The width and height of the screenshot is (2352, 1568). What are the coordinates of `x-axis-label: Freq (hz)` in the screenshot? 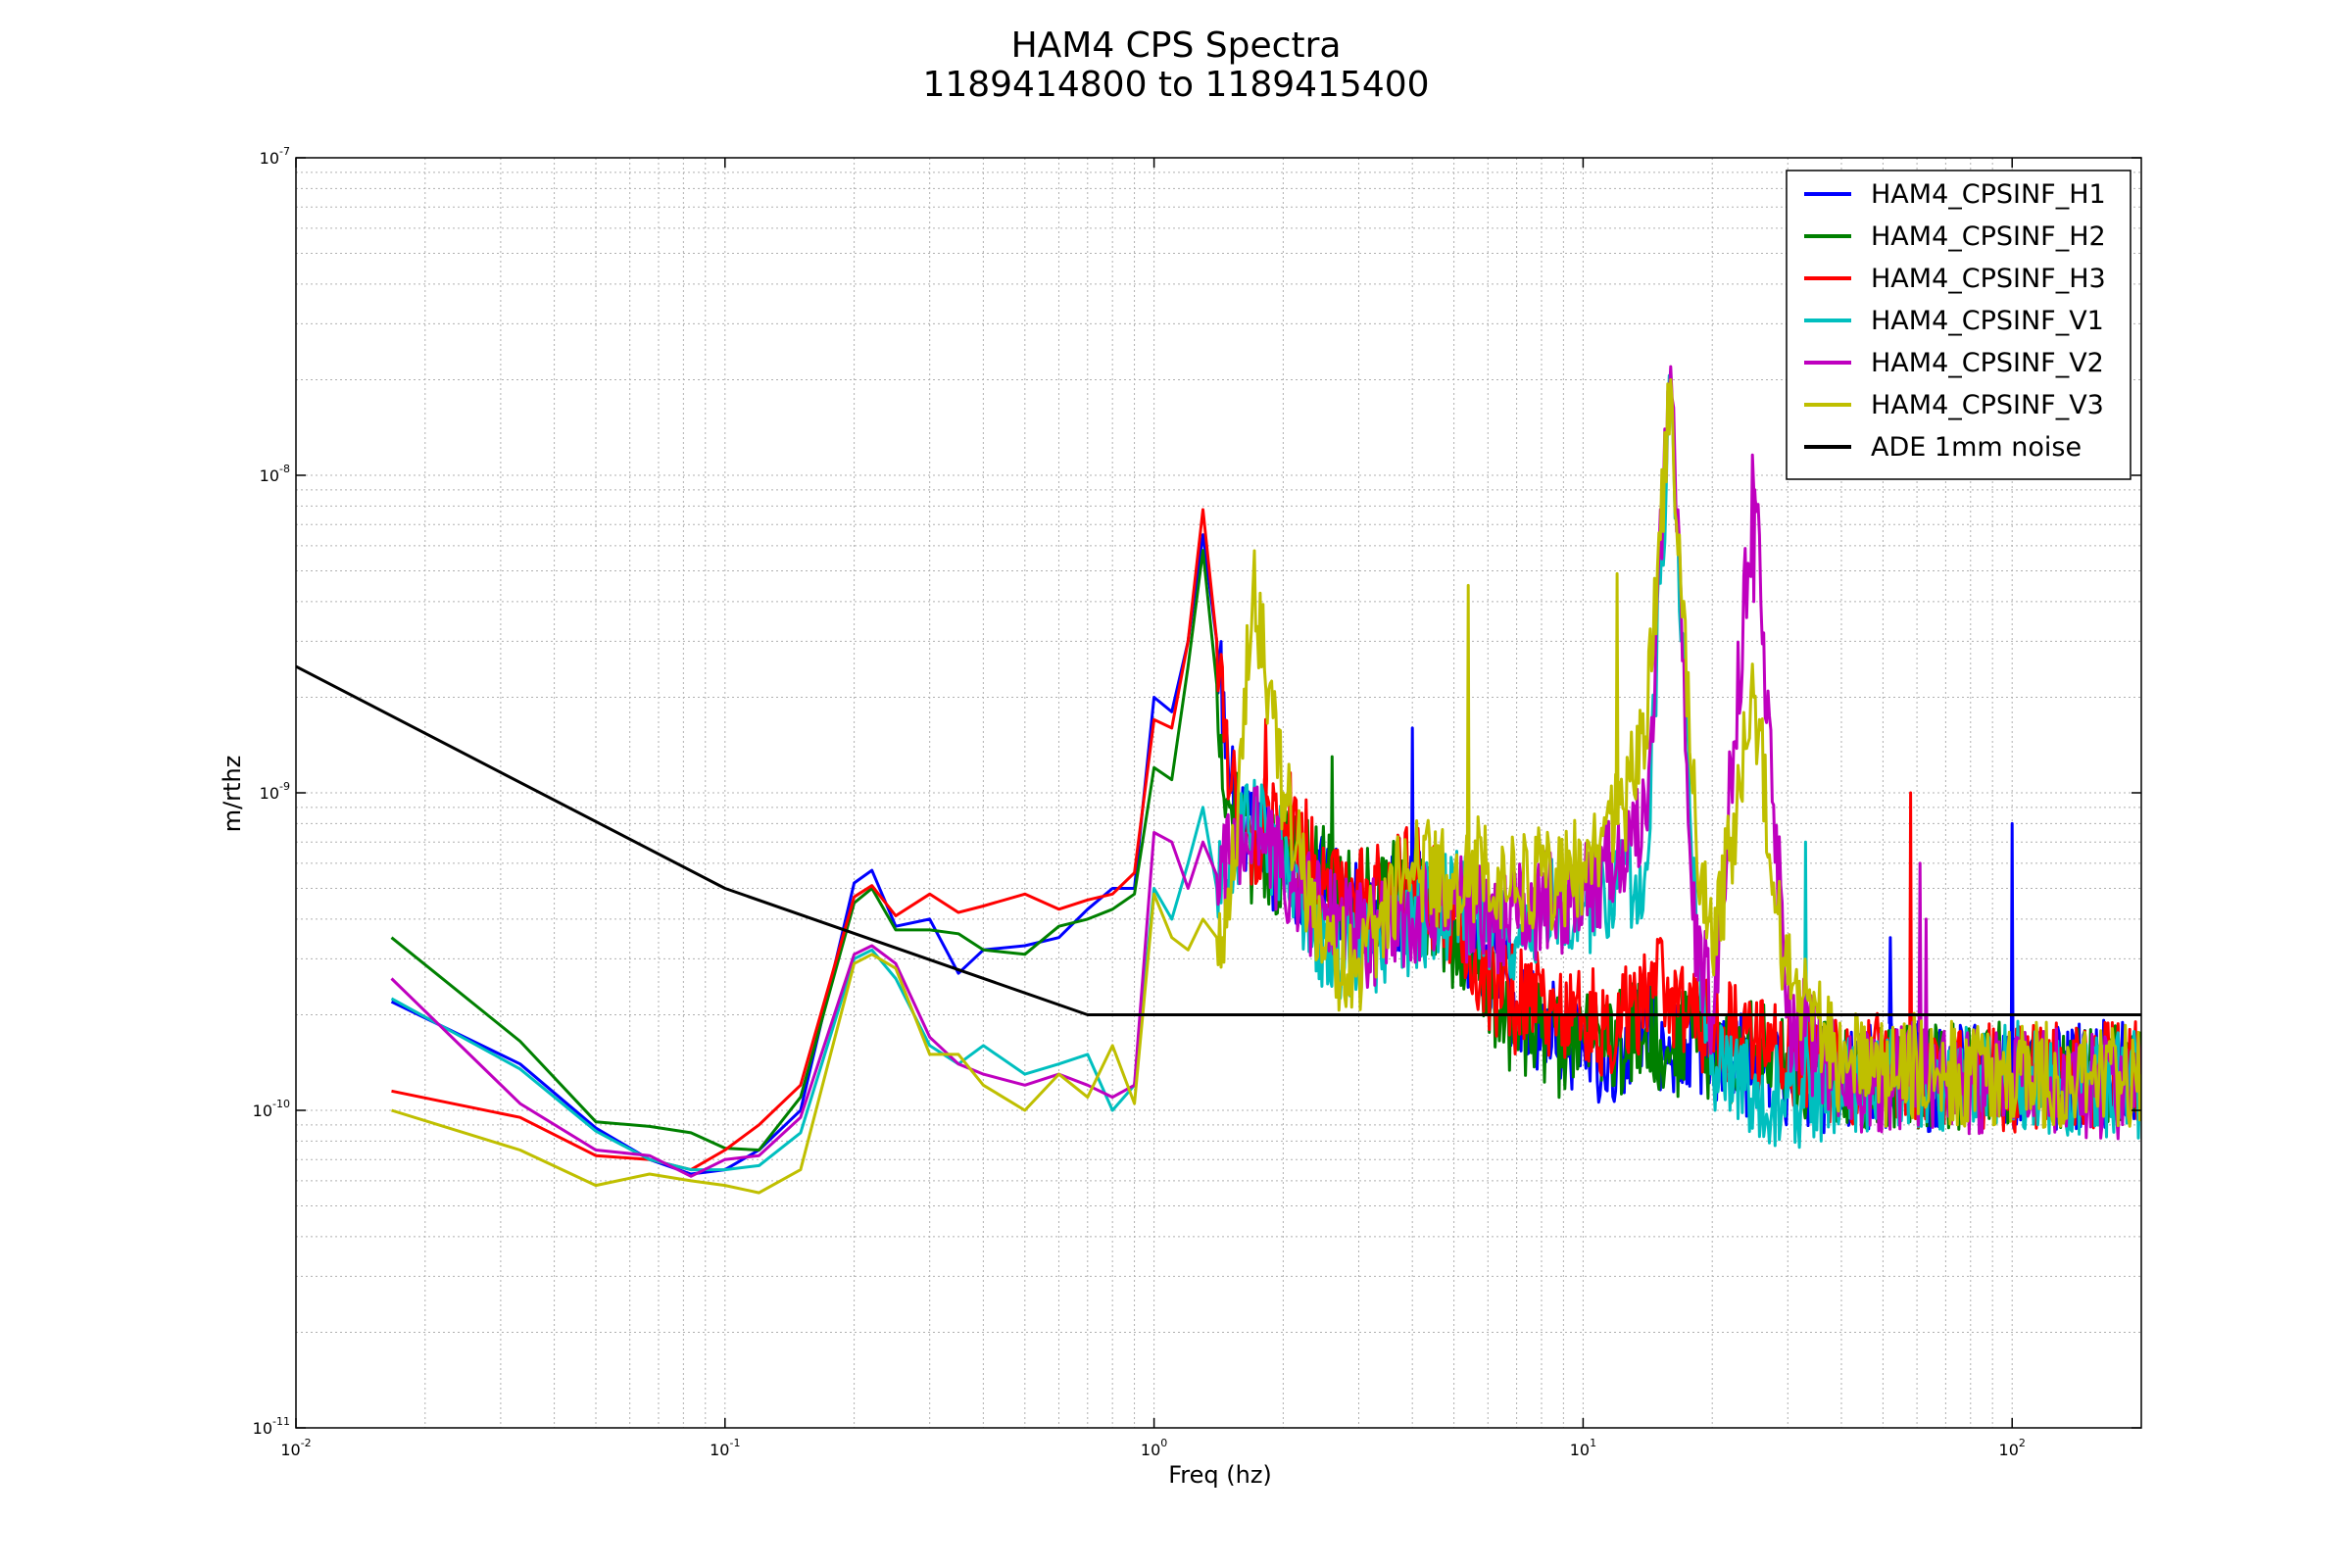 It's located at (1220, 1475).